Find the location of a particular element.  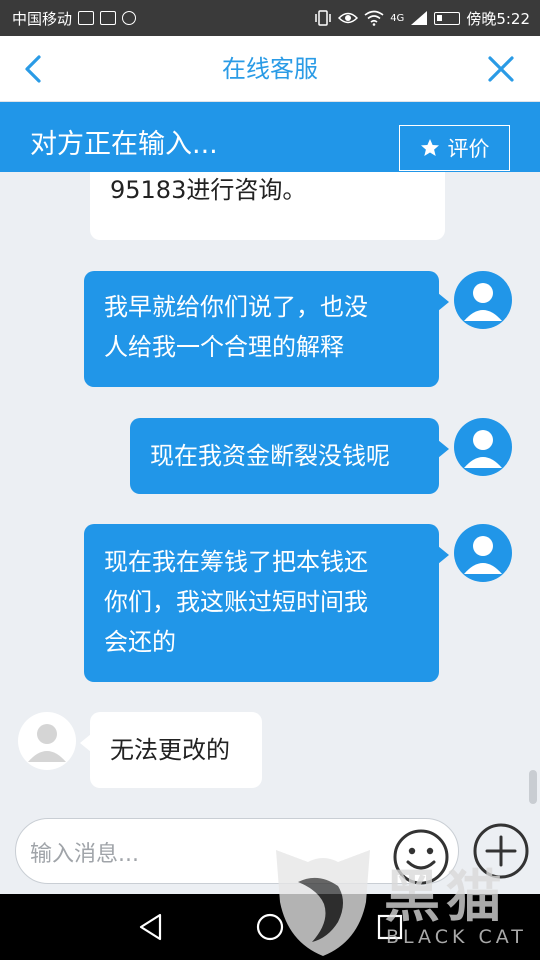

carrier-label: 中国移动 is located at coordinates (42, 18).